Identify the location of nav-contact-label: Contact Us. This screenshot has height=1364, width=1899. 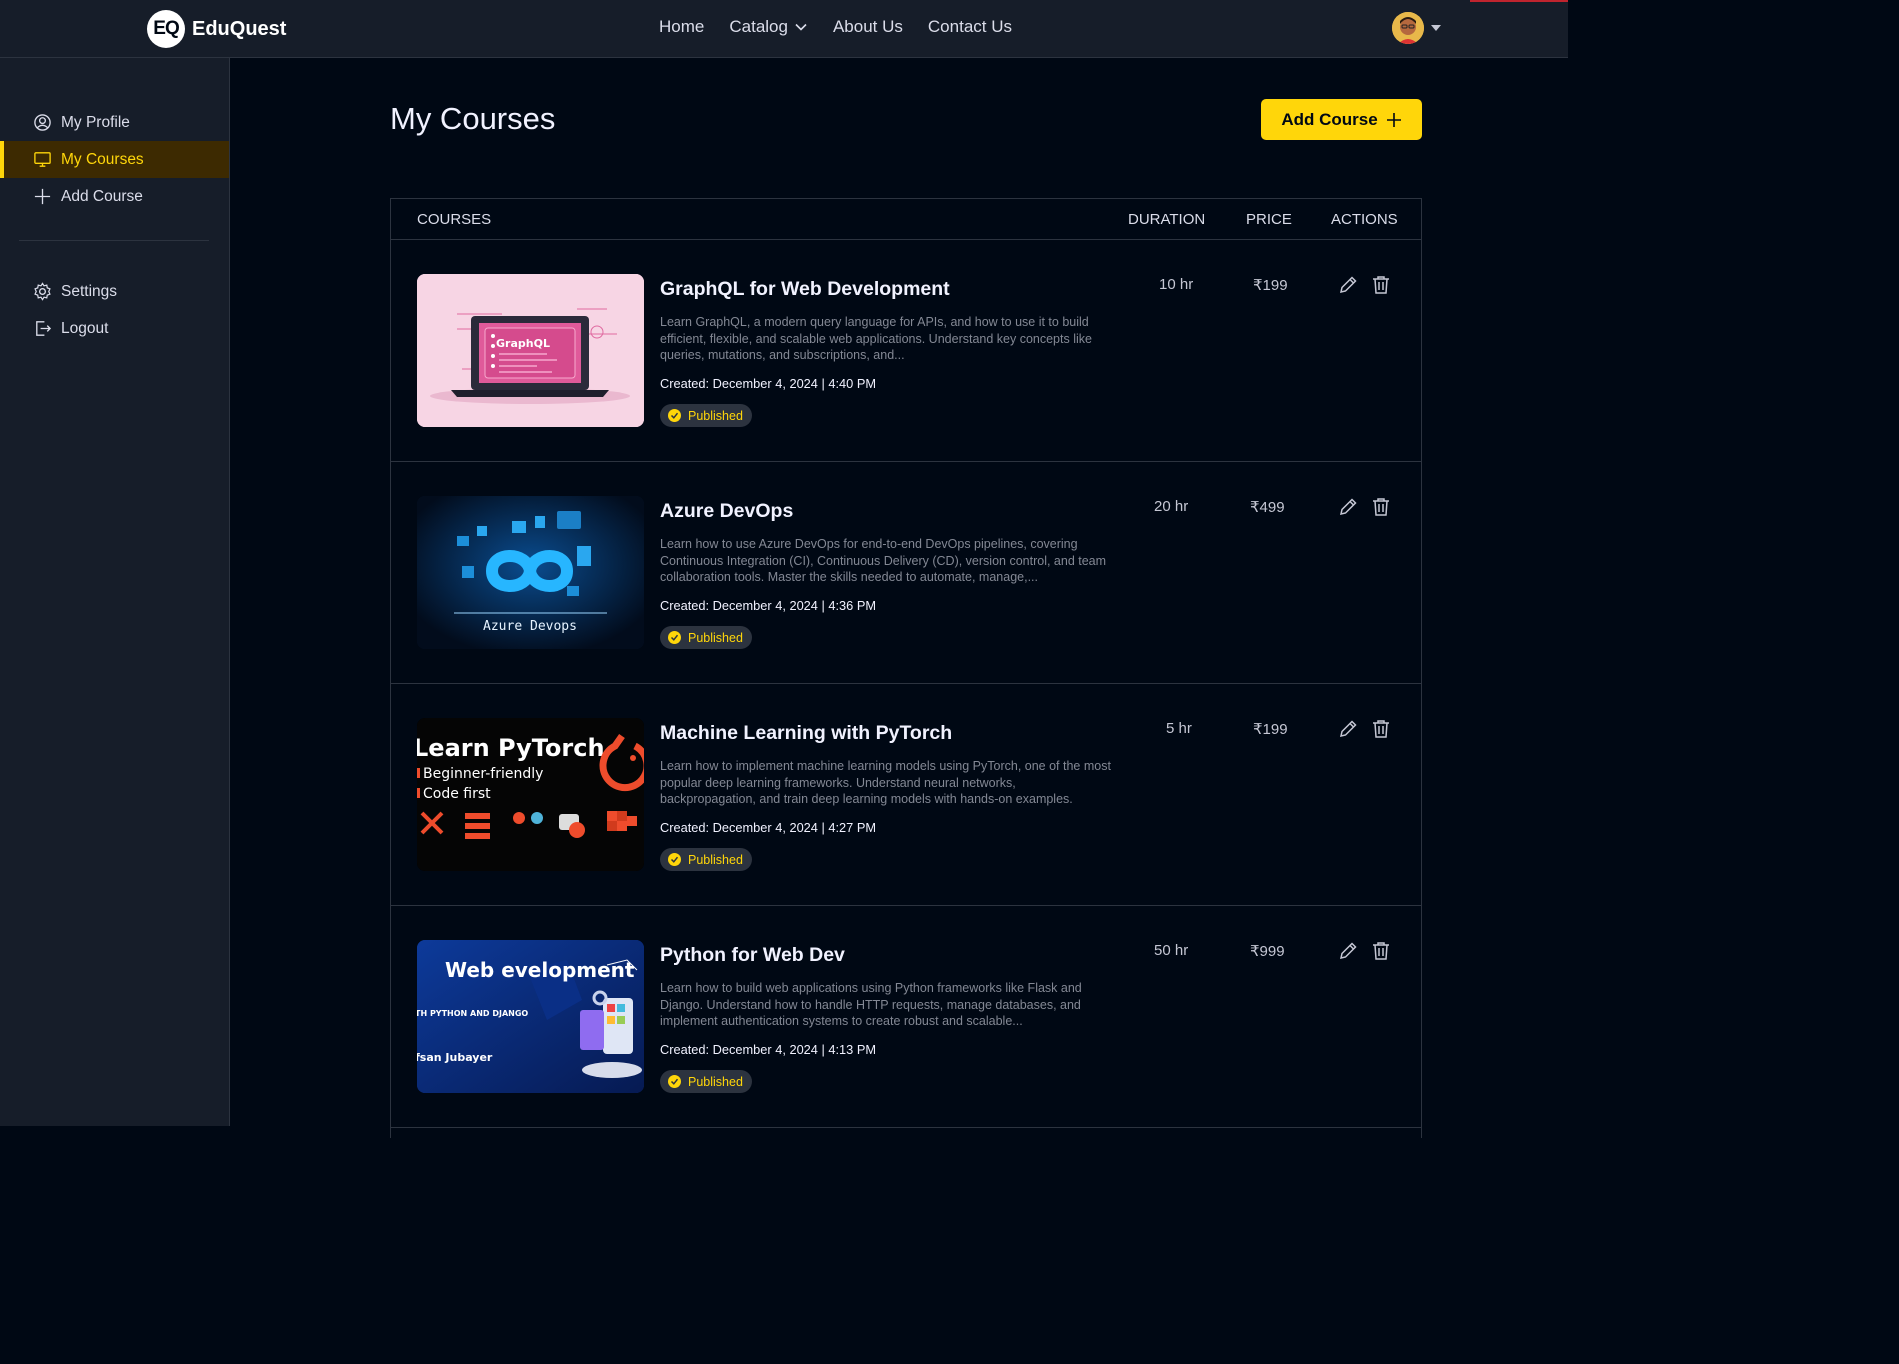
(969, 26).